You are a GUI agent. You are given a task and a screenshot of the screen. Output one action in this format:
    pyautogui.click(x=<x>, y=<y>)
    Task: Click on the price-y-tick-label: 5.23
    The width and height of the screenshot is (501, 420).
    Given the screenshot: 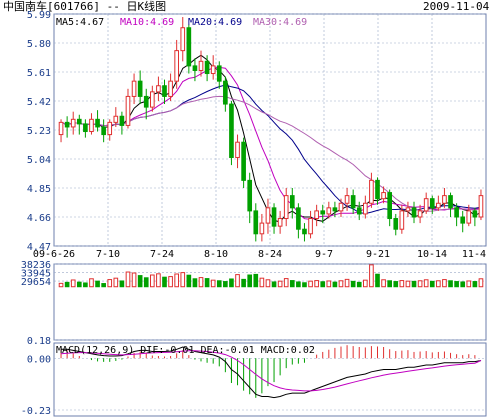 What is the action you would take?
    pyautogui.click(x=39, y=131)
    